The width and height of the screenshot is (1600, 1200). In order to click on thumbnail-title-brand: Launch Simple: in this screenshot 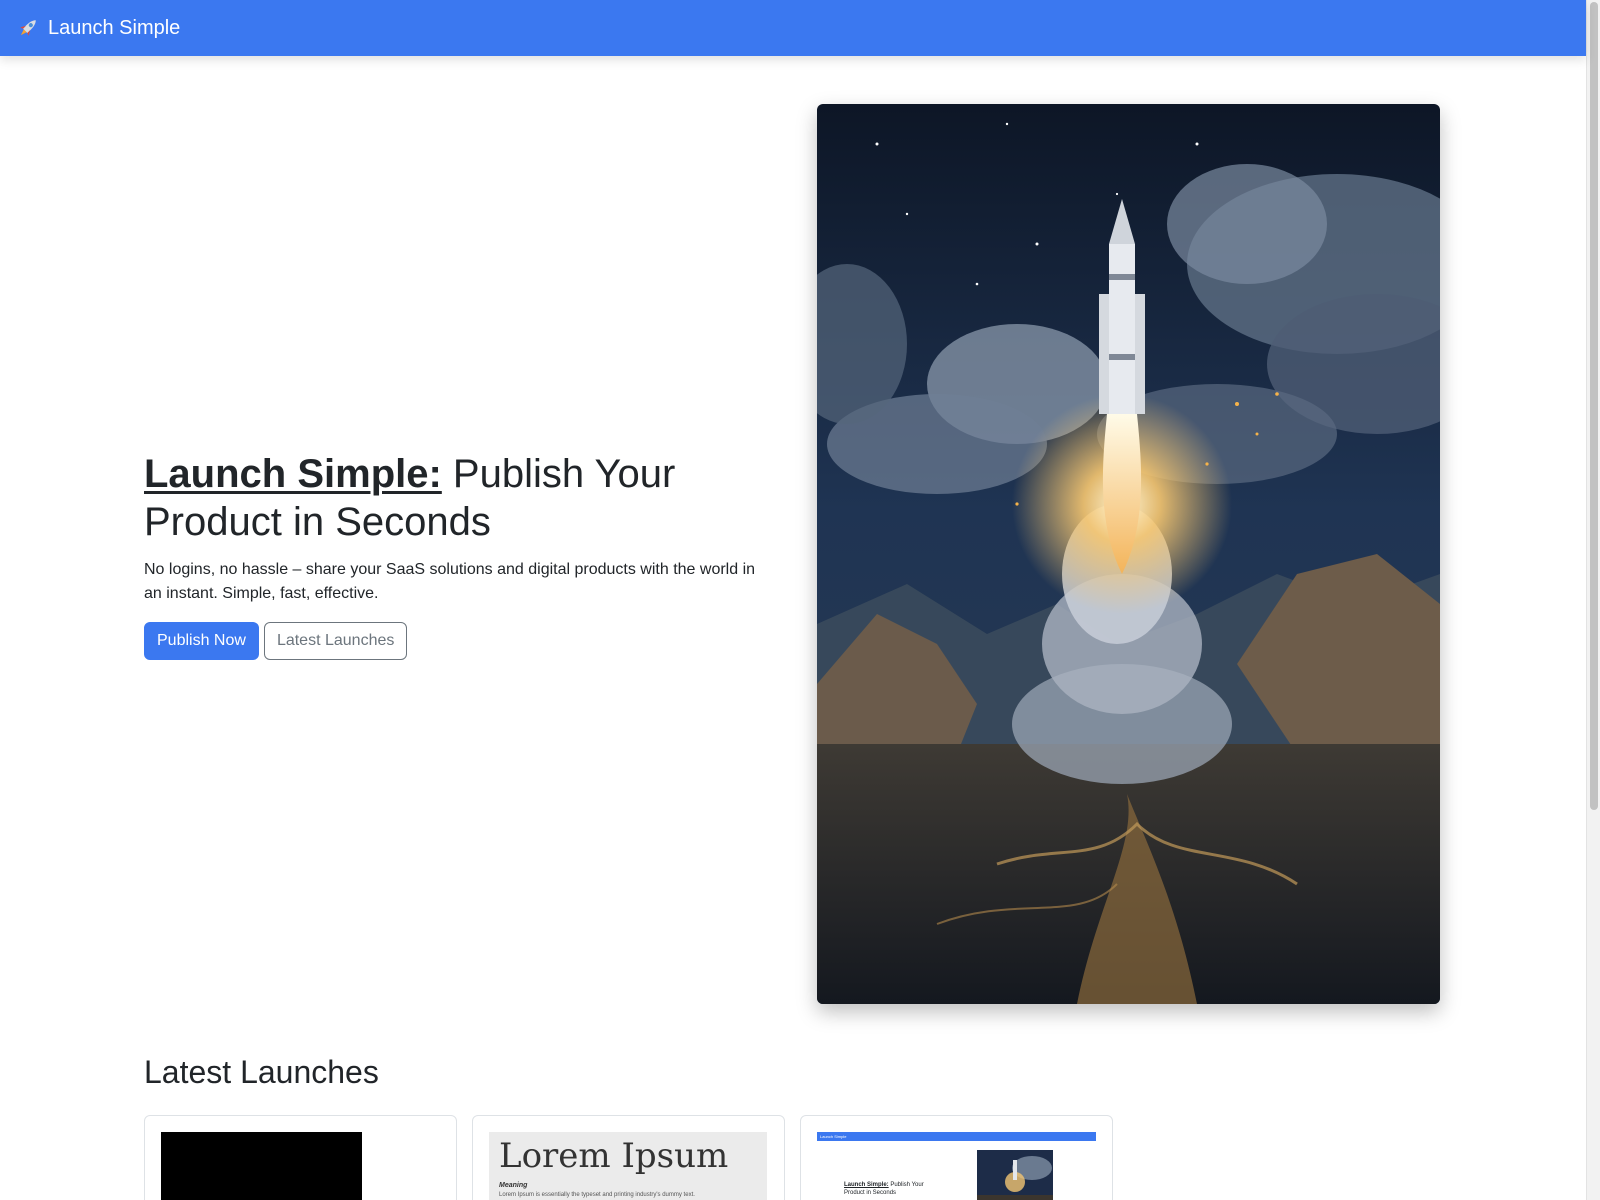, I will do `click(866, 1185)`.